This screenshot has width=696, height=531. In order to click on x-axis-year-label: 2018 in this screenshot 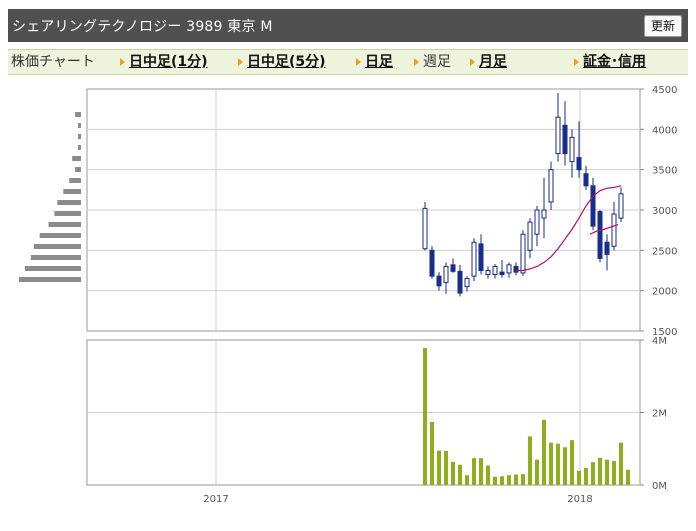, I will do `click(579, 499)`.